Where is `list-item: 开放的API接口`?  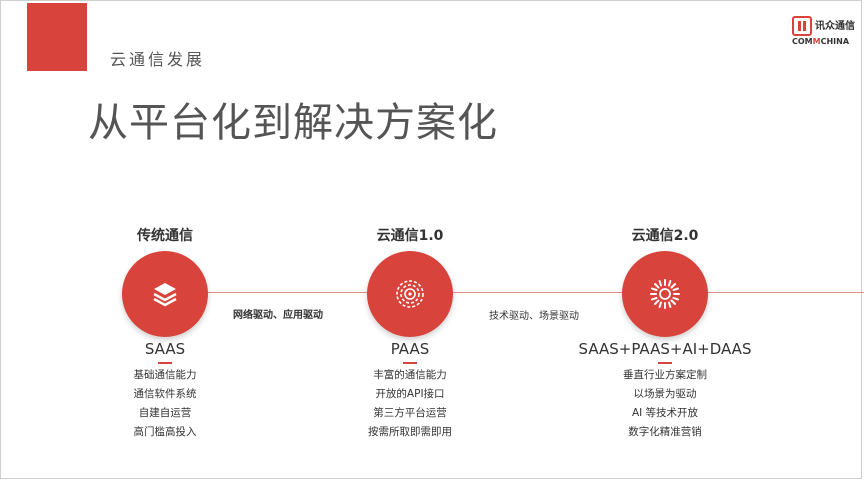 list-item: 开放的API接口 is located at coordinates (410, 394).